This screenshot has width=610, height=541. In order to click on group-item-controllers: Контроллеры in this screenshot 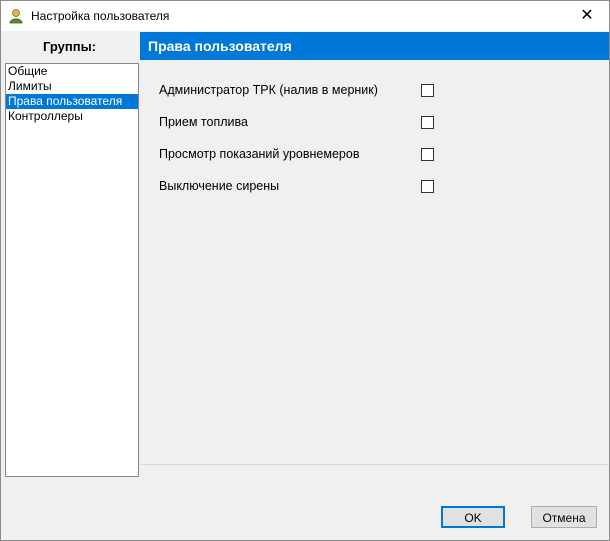, I will do `click(72, 116)`.